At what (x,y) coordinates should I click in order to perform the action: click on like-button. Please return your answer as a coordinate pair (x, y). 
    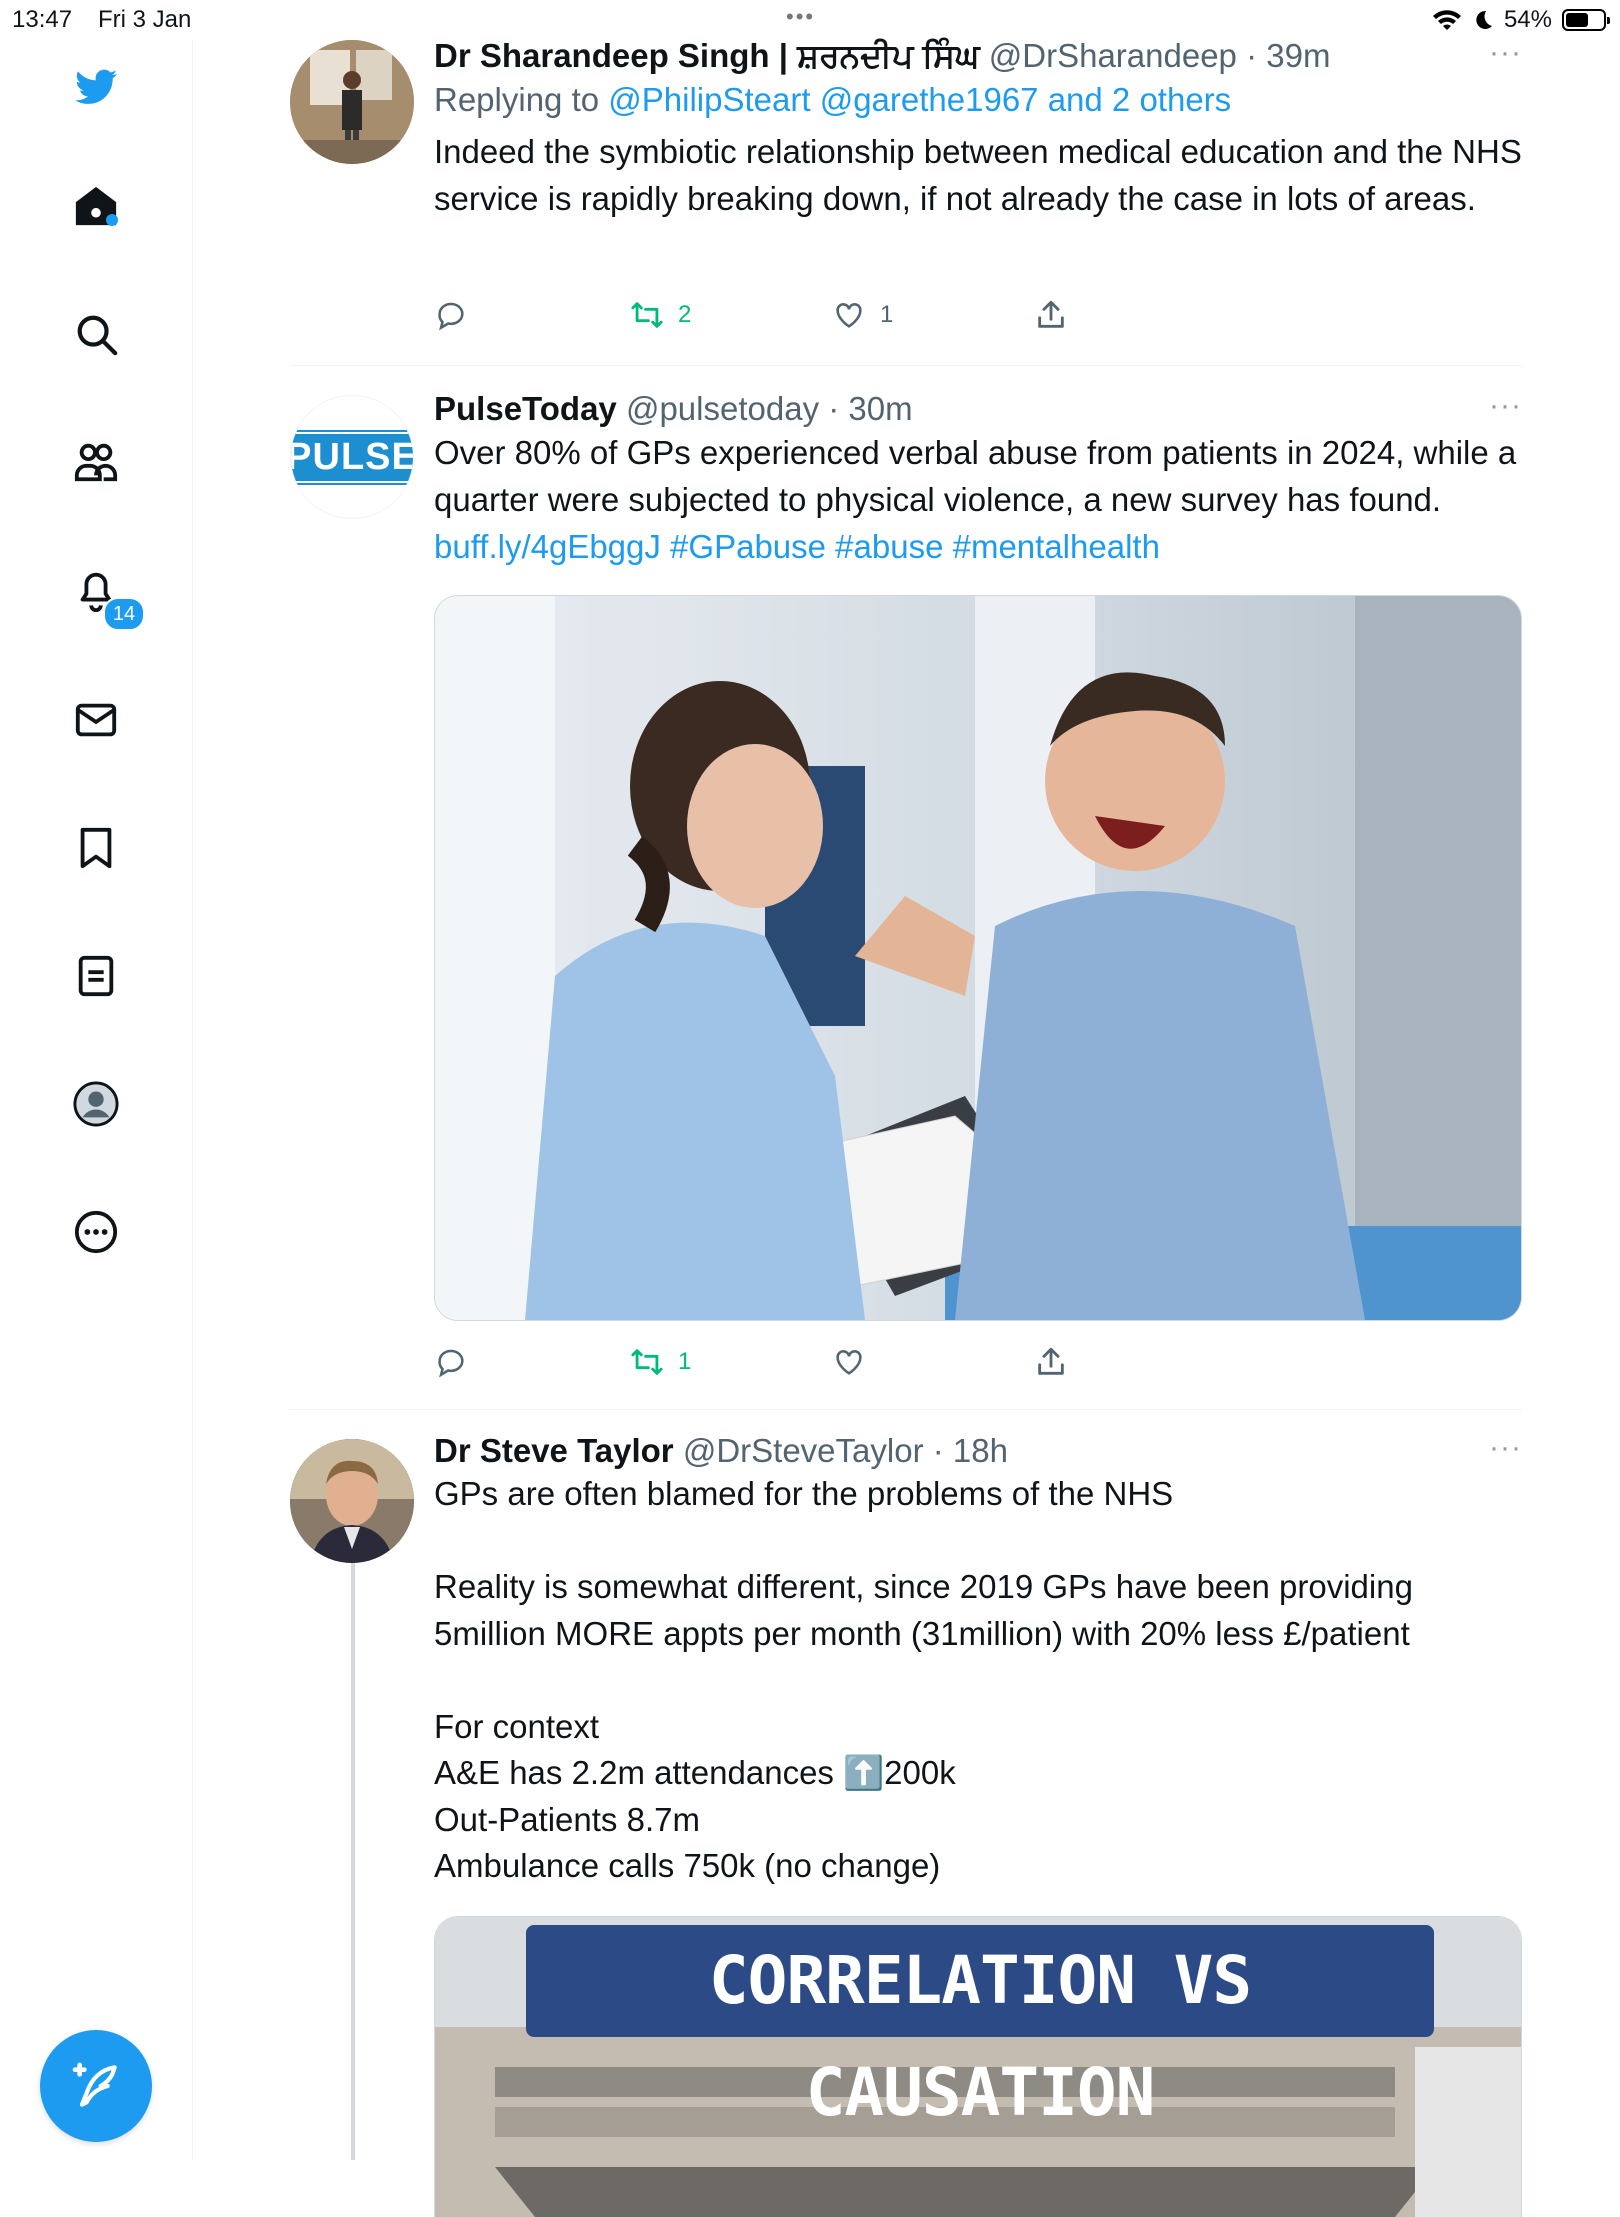
    Looking at the image, I should click on (849, 1362).